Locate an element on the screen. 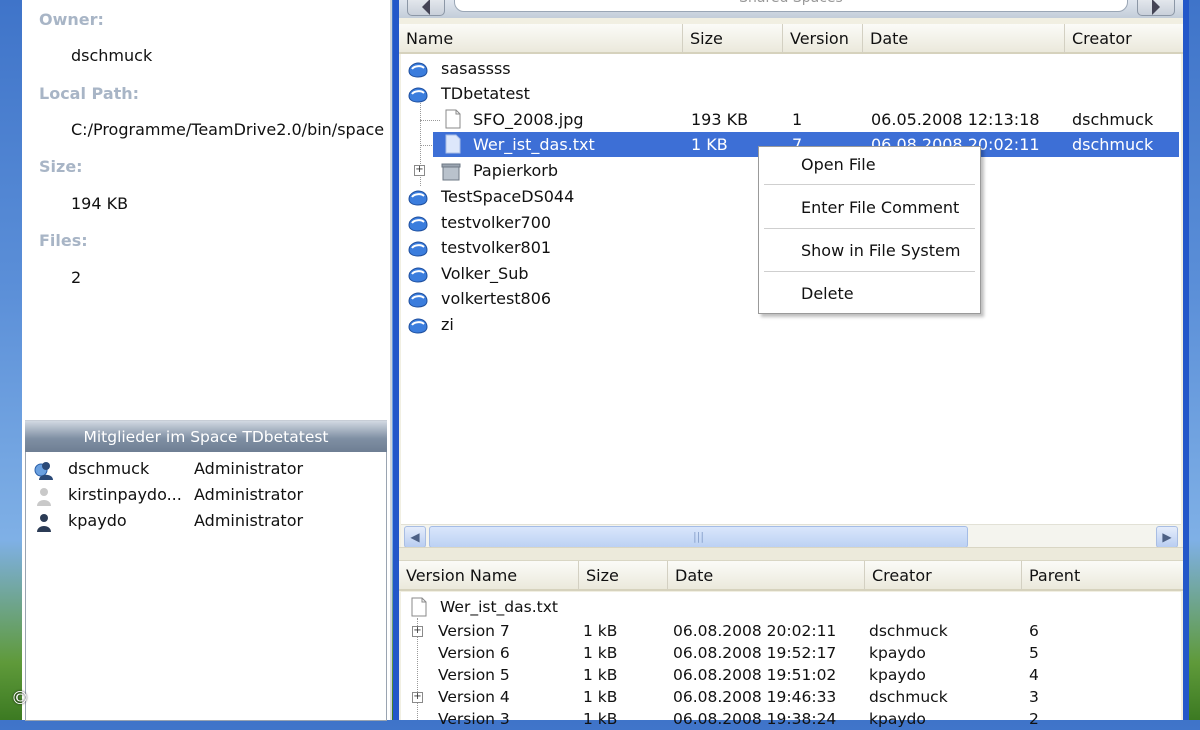 Image resolution: width=1200 pixels, height=730 pixels. version-parent: 2 is located at coordinates (1034, 719).